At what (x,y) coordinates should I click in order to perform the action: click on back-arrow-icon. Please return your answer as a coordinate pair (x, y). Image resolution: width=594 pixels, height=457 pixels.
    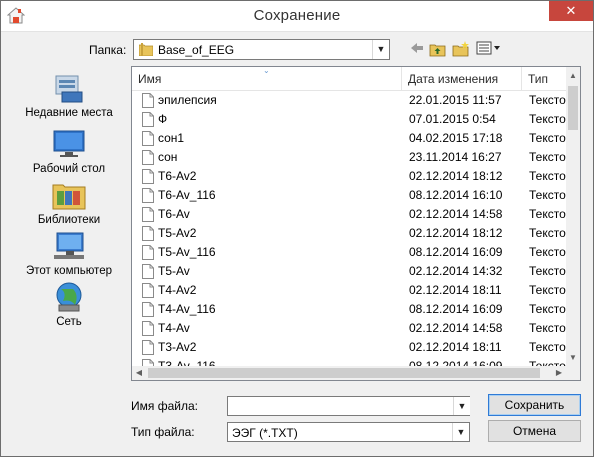
    Looking at the image, I should click on (417, 50).